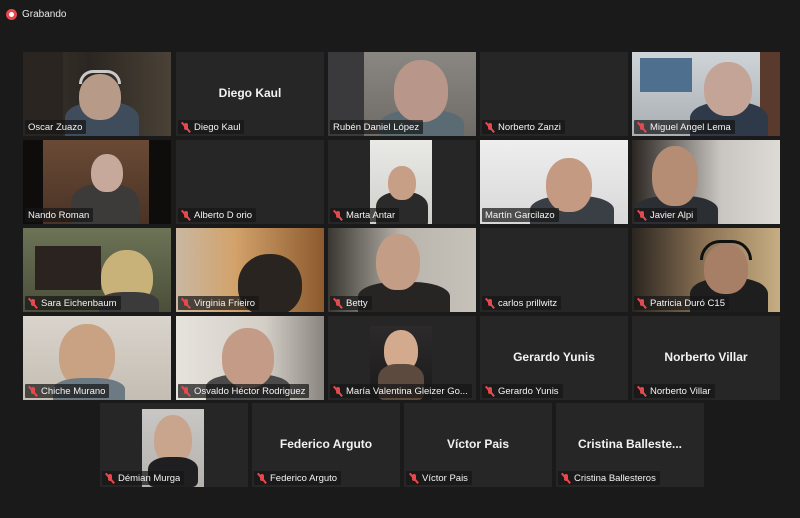 This screenshot has width=800, height=518. What do you see at coordinates (11, 14) in the screenshot?
I see `recording-dot-icon` at bounding box center [11, 14].